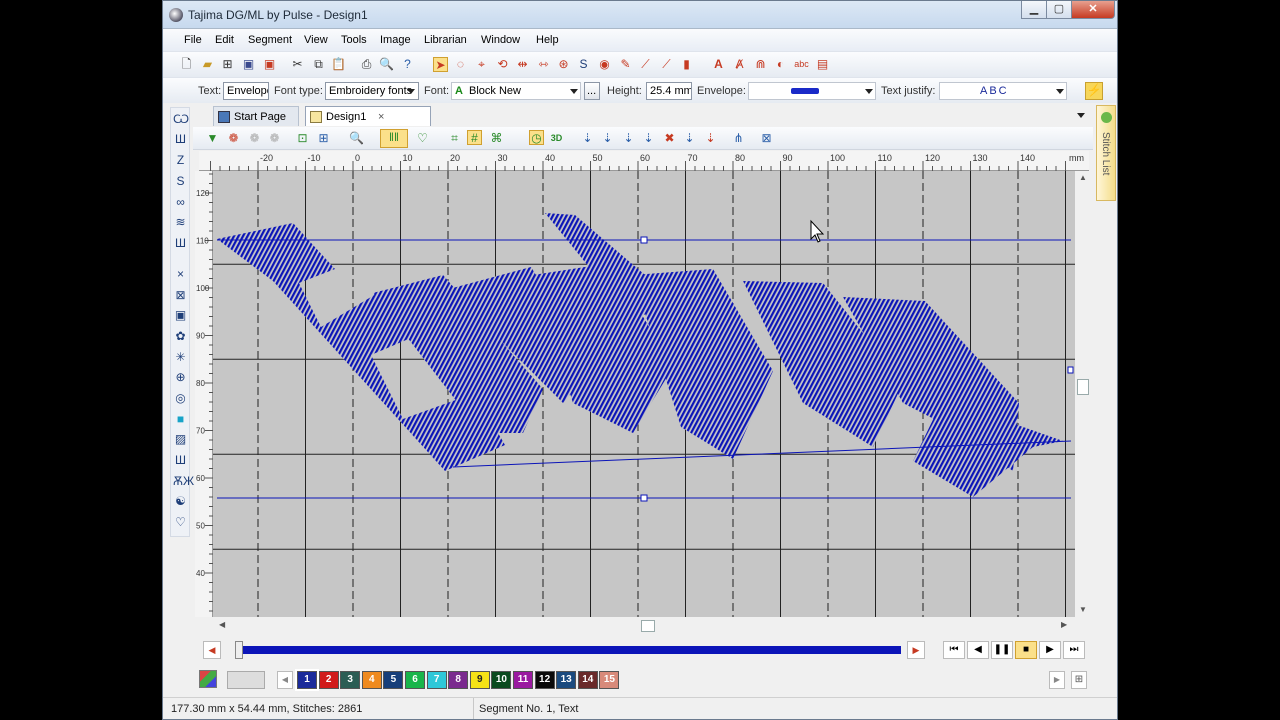  What do you see at coordinates (395, 40) in the screenshot?
I see `menu-image: Image` at bounding box center [395, 40].